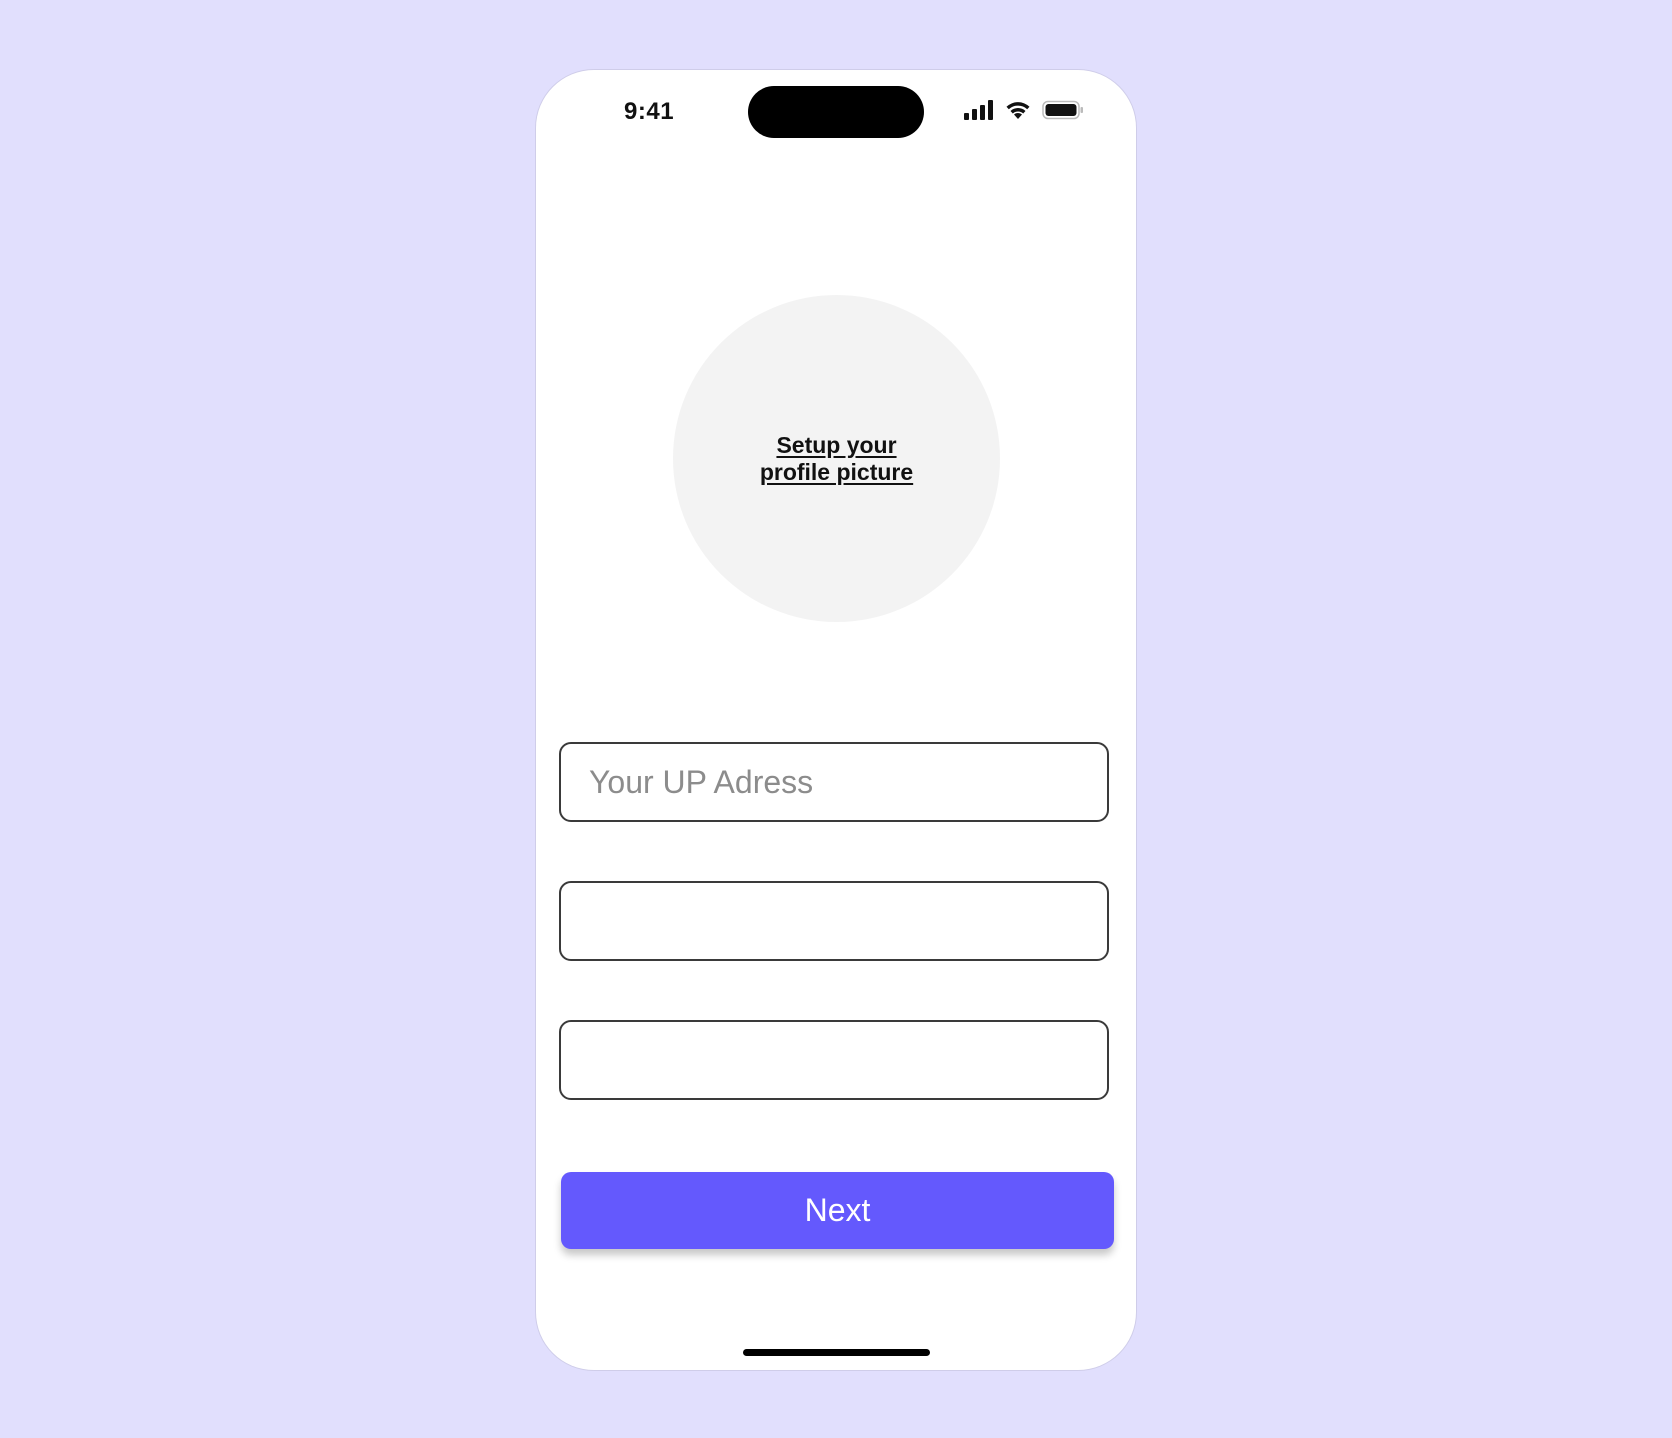 The image size is (1672, 1438). Describe the element at coordinates (979, 110) in the screenshot. I see `cellular-signal-icon` at that location.